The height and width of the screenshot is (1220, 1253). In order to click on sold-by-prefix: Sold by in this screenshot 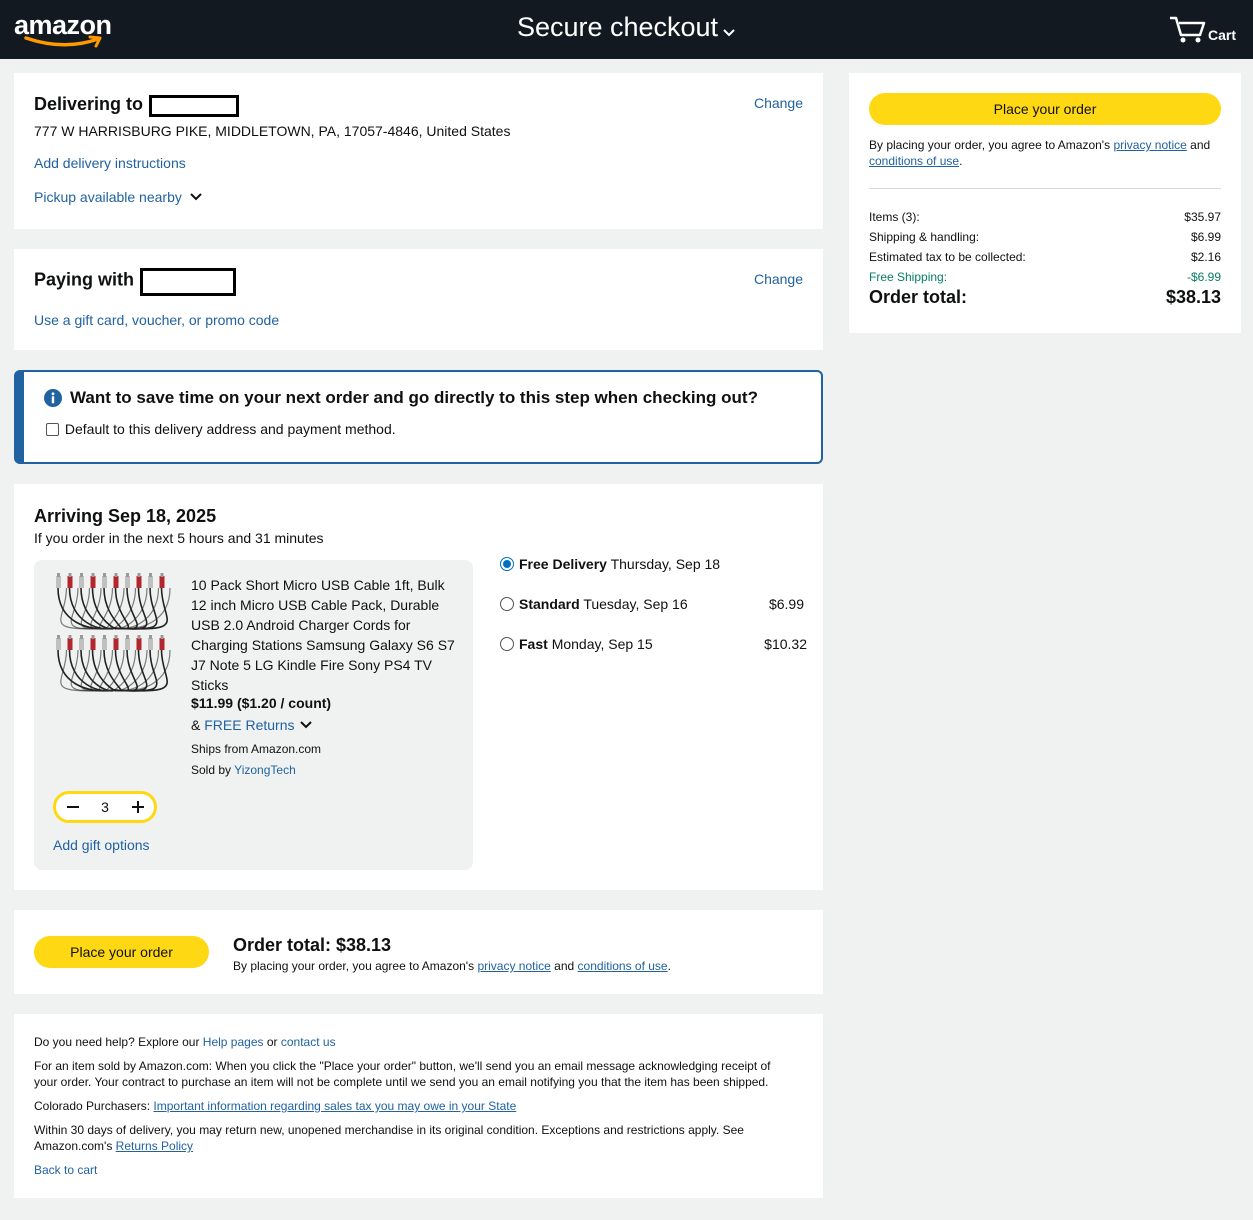, I will do `click(211, 770)`.